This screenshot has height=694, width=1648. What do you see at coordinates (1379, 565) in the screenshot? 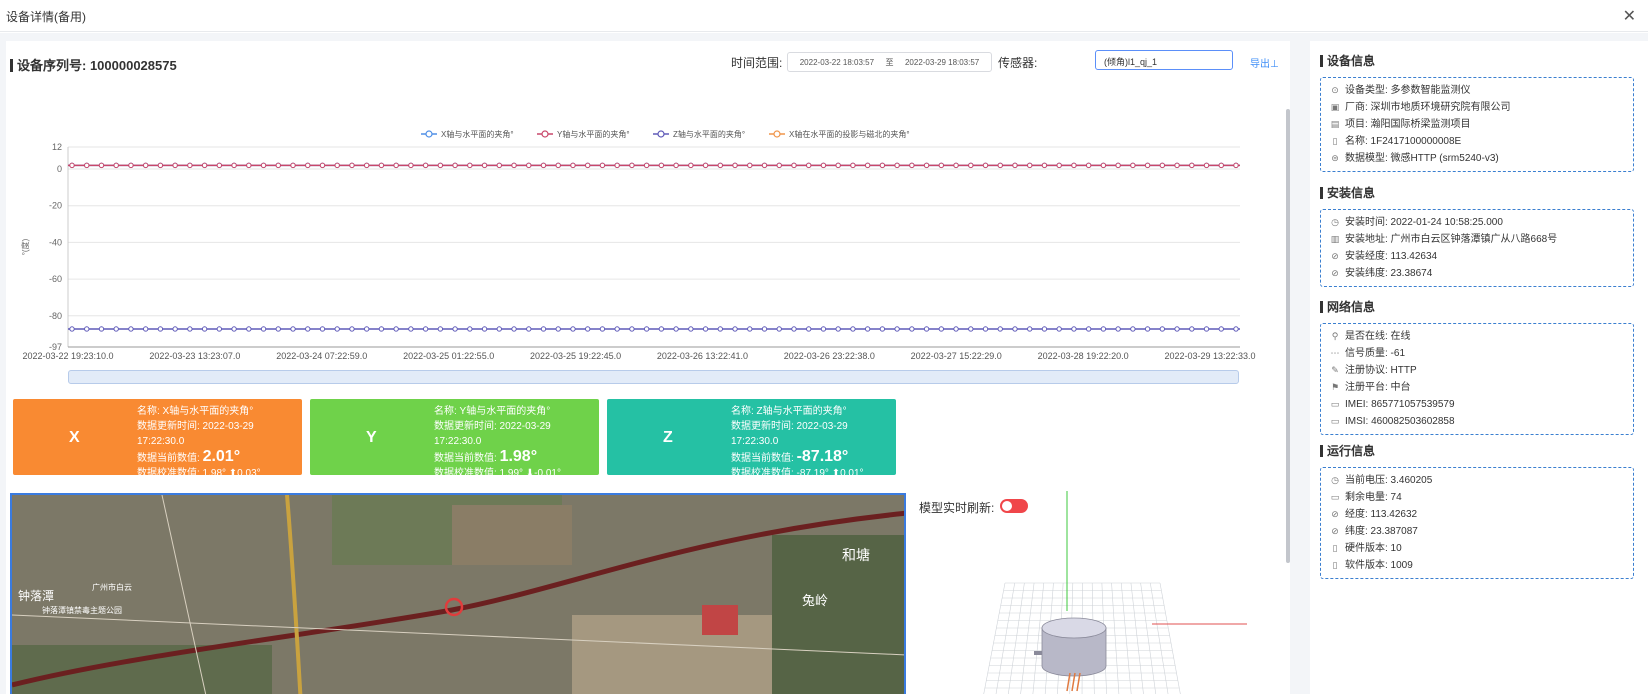
I see `runtime-row-text: 软件版本: 1009` at bounding box center [1379, 565].